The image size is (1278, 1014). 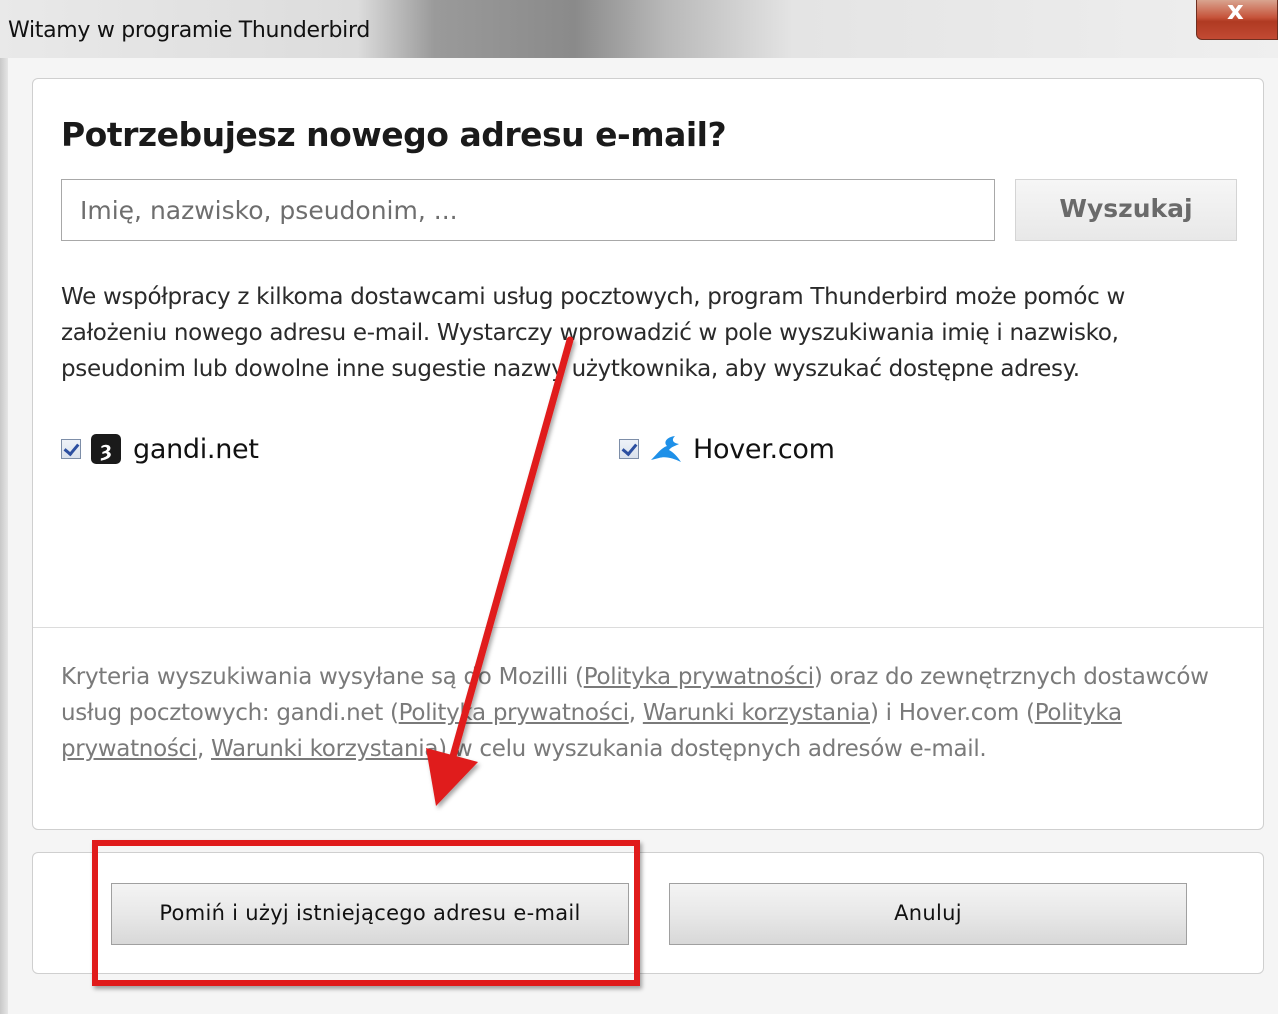 What do you see at coordinates (639, 29) in the screenshot?
I see `title-bar: Witamy w programie Thunderbird x` at bounding box center [639, 29].